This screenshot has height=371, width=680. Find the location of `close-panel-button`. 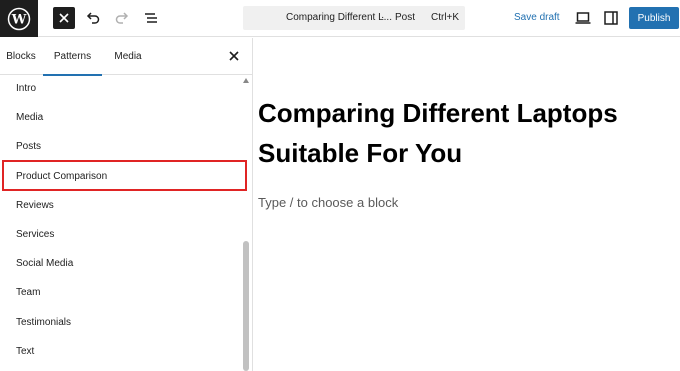

close-panel-button is located at coordinates (234, 56).